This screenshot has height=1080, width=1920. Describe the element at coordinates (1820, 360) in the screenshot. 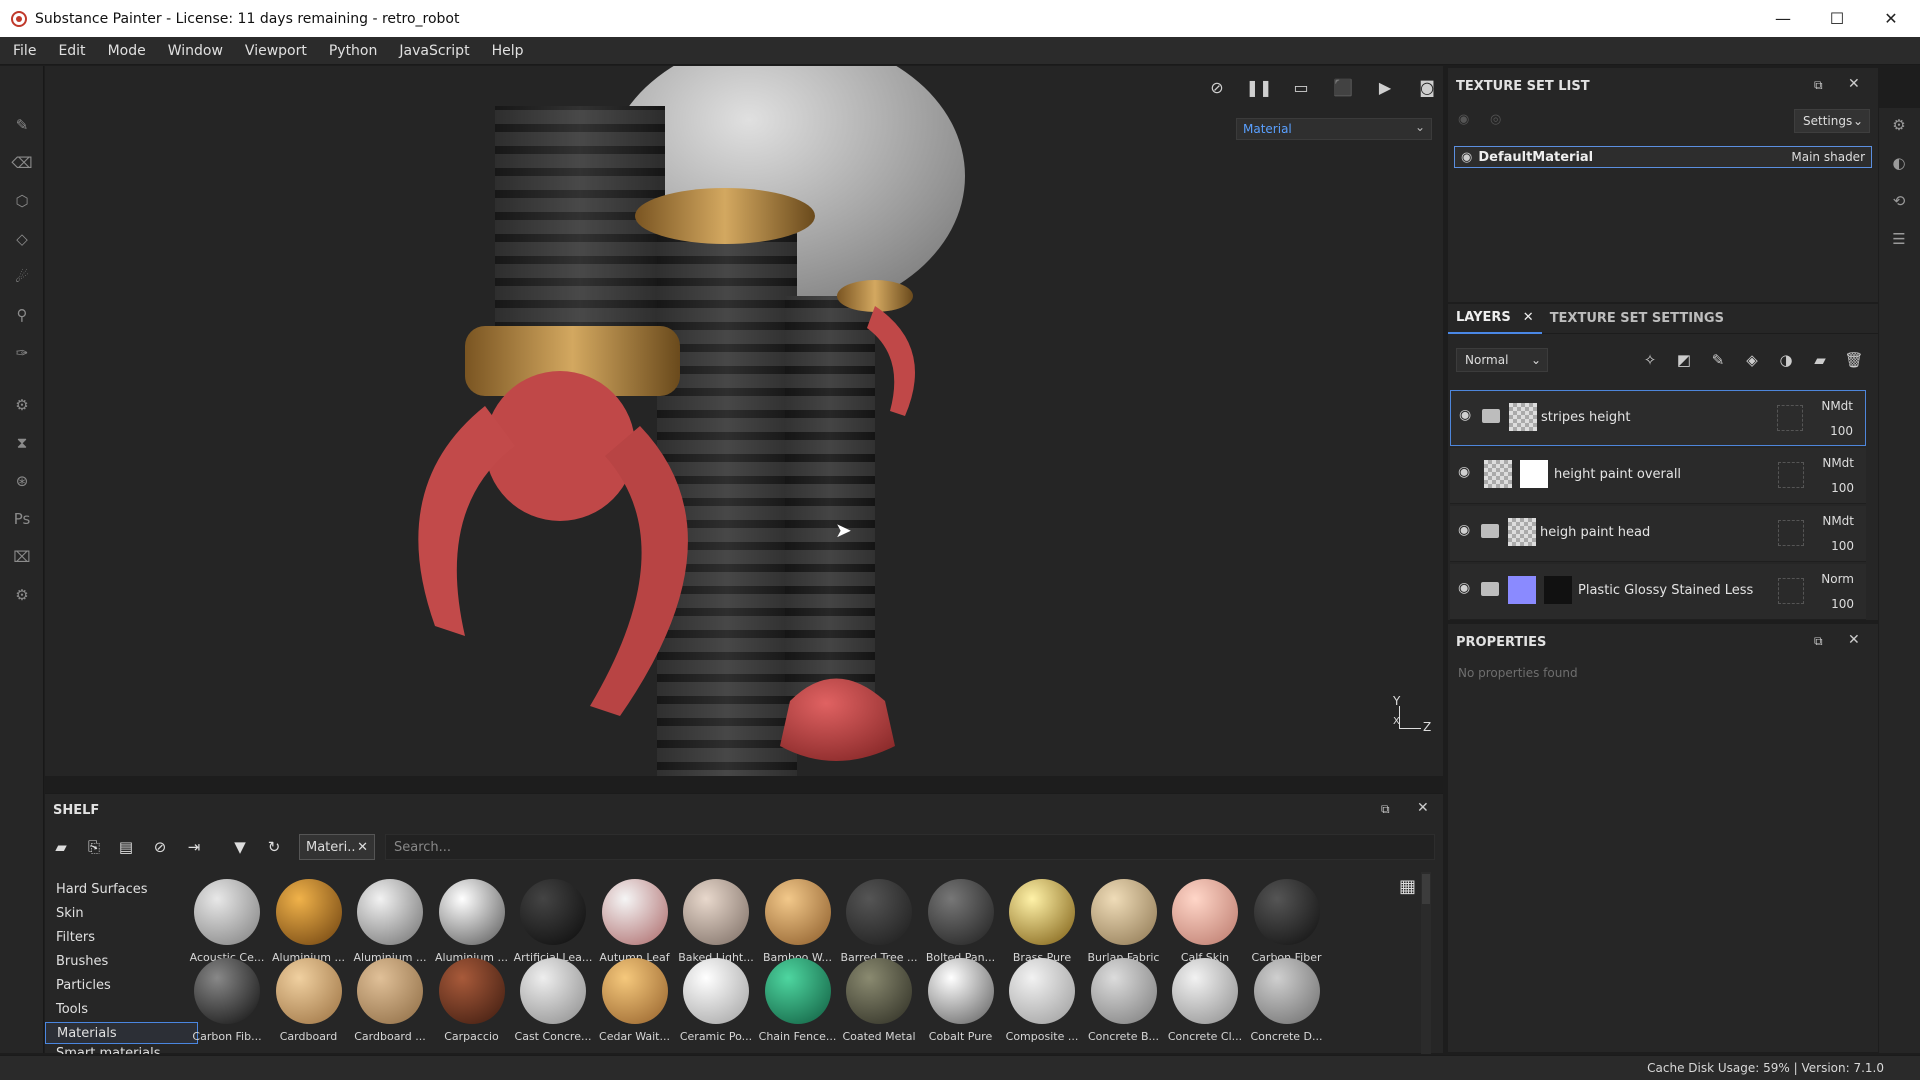

I see `add-folder-icon: ▰` at that location.